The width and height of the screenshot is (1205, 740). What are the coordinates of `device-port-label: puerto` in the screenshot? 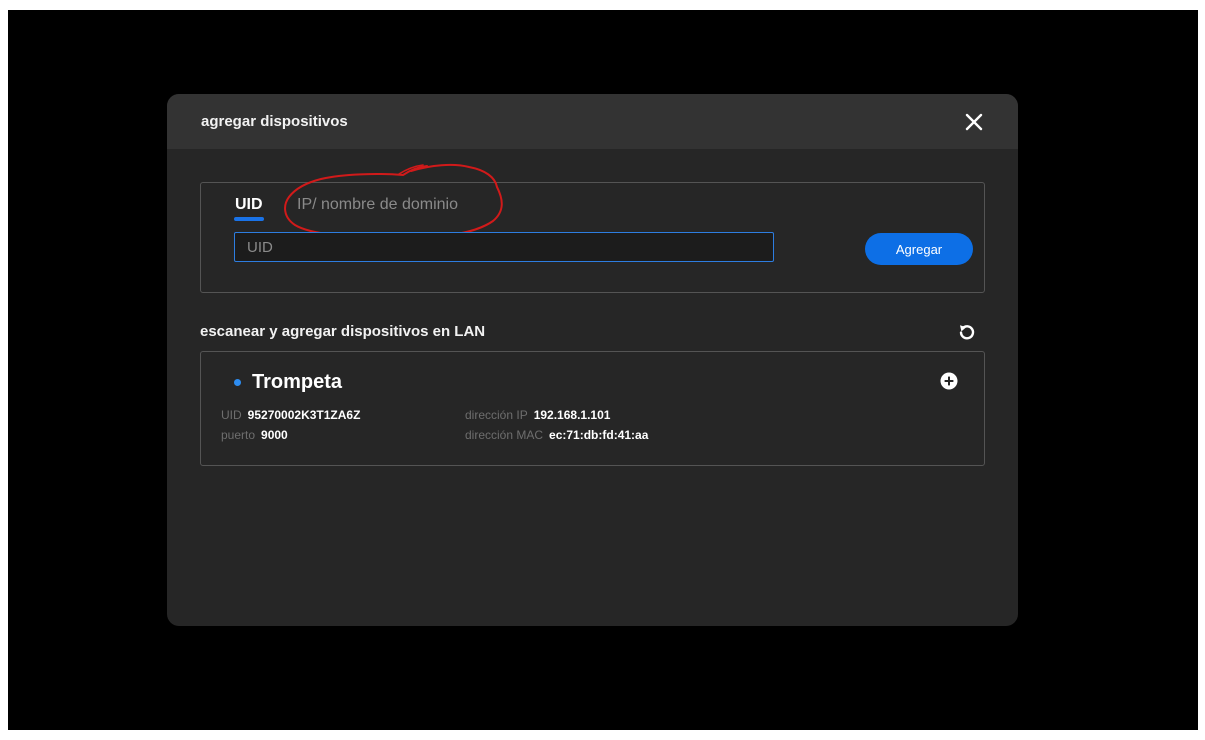 It's located at (238, 435).